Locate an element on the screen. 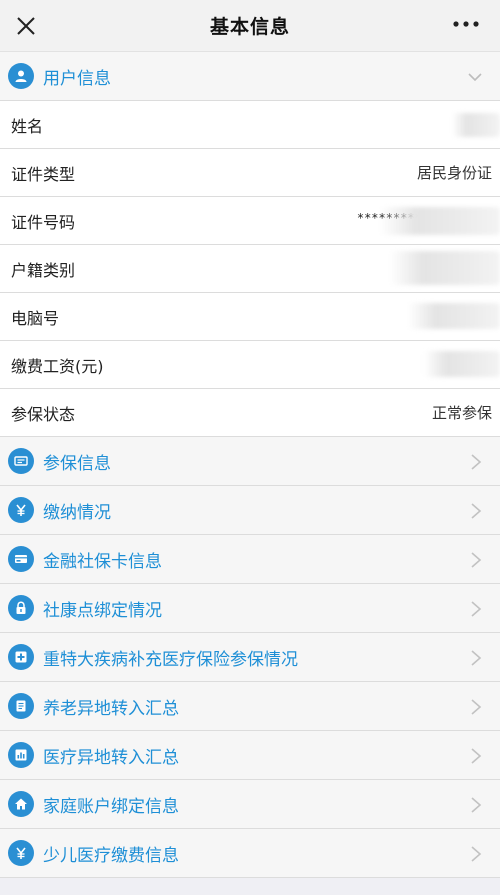 The width and height of the screenshot is (500, 895). link-label: 金融社保卡信息 is located at coordinates (102, 561).